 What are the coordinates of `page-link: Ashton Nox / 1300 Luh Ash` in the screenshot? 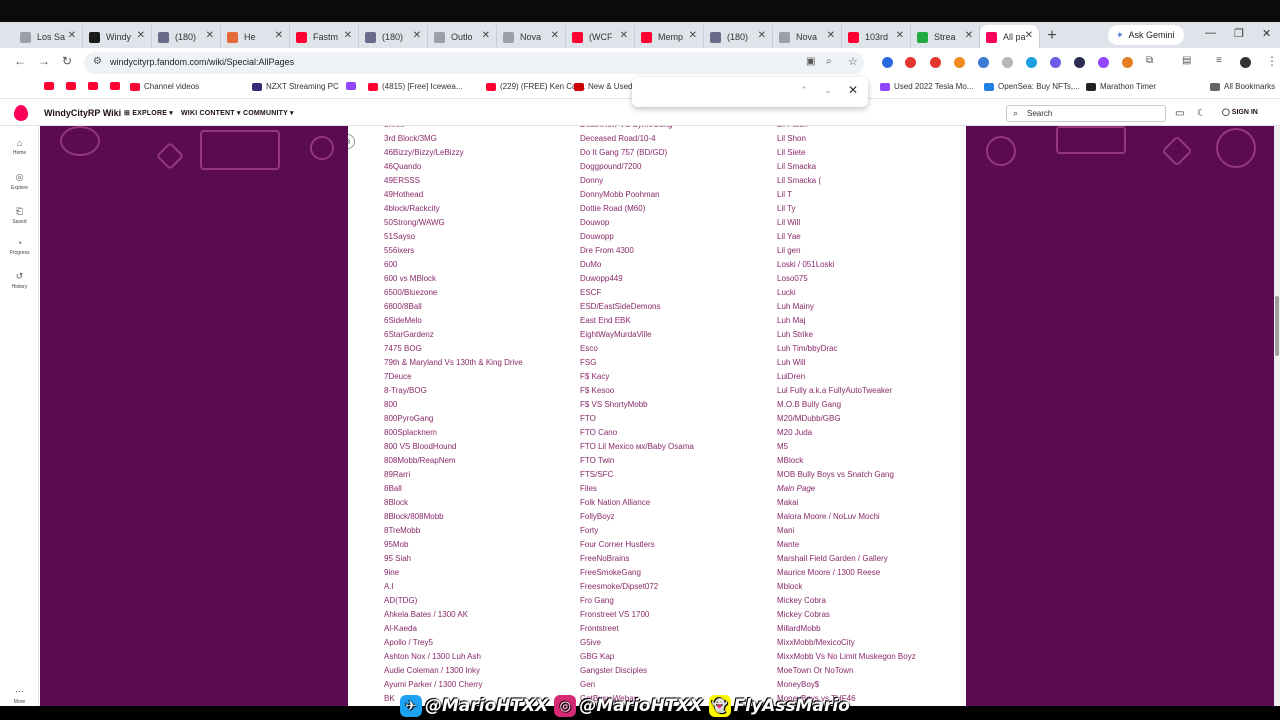 It's located at (453, 657).